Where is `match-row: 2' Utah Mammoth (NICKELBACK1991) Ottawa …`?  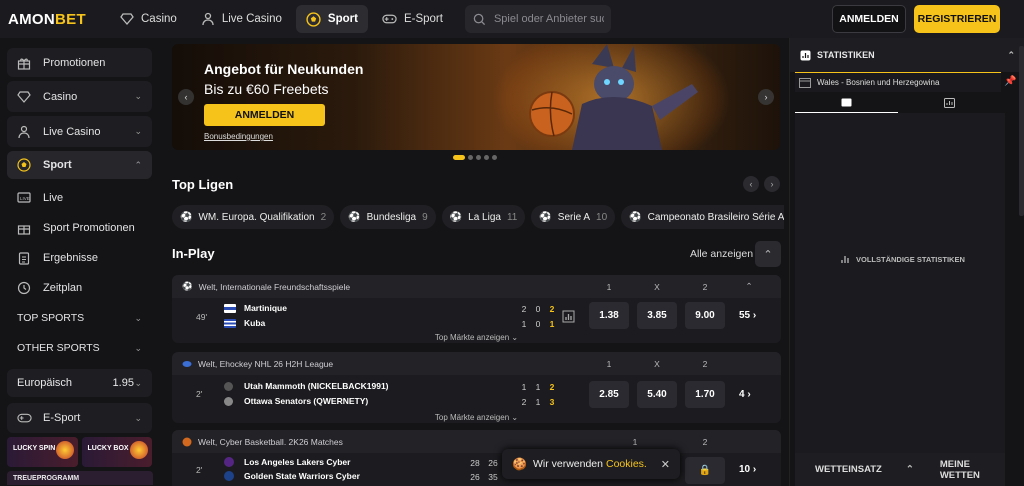
match-row: 2' Utah Mammoth (NICKELBACK1991) Ottawa … is located at coordinates (476, 394).